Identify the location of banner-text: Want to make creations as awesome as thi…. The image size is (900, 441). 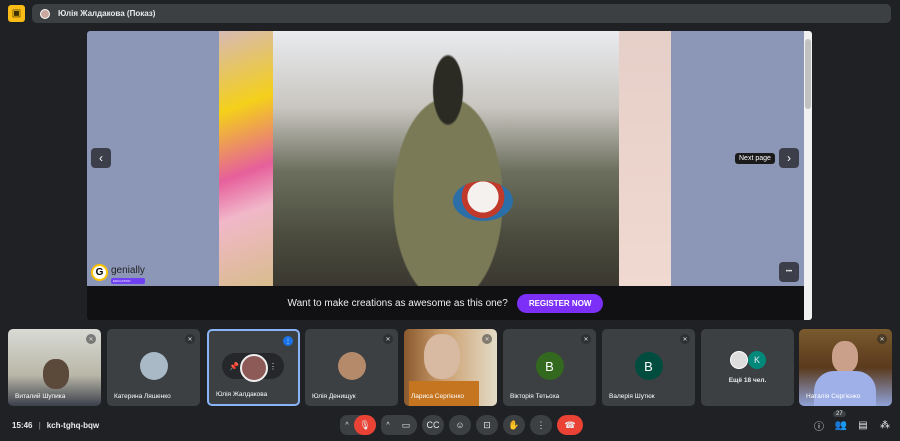
(397, 303).